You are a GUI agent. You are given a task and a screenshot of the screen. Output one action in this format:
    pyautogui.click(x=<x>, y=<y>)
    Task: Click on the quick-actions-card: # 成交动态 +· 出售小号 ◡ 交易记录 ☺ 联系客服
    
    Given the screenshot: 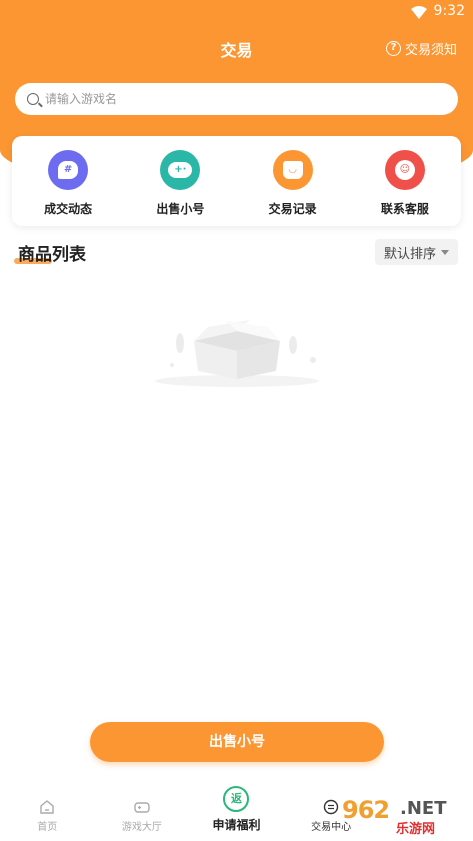 What is the action you would take?
    pyautogui.click(x=236, y=181)
    